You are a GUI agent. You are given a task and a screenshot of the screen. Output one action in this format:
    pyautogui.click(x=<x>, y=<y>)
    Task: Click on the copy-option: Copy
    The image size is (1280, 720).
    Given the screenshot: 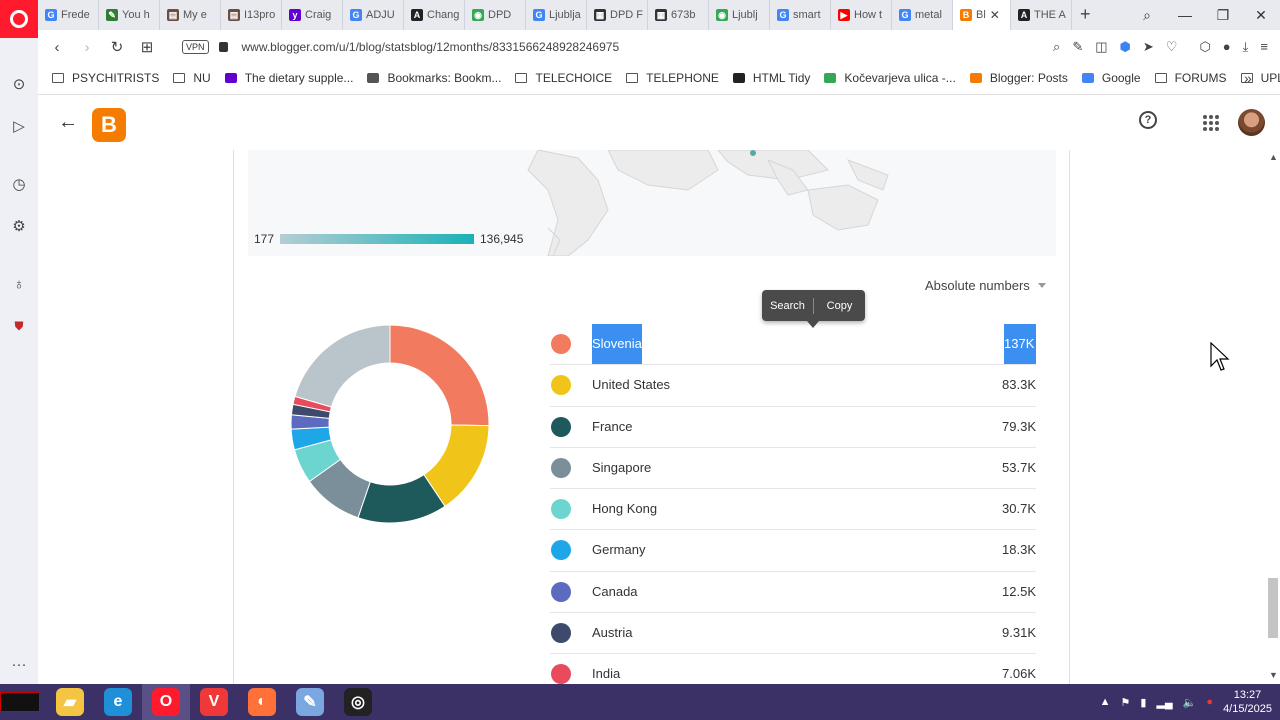 What is the action you would take?
    pyautogui.click(x=839, y=306)
    